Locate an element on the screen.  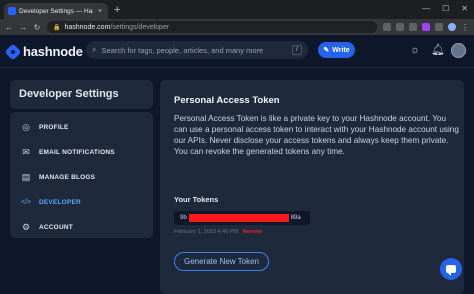
hashnode-favicon-icon is located at coordinates (12, 11).